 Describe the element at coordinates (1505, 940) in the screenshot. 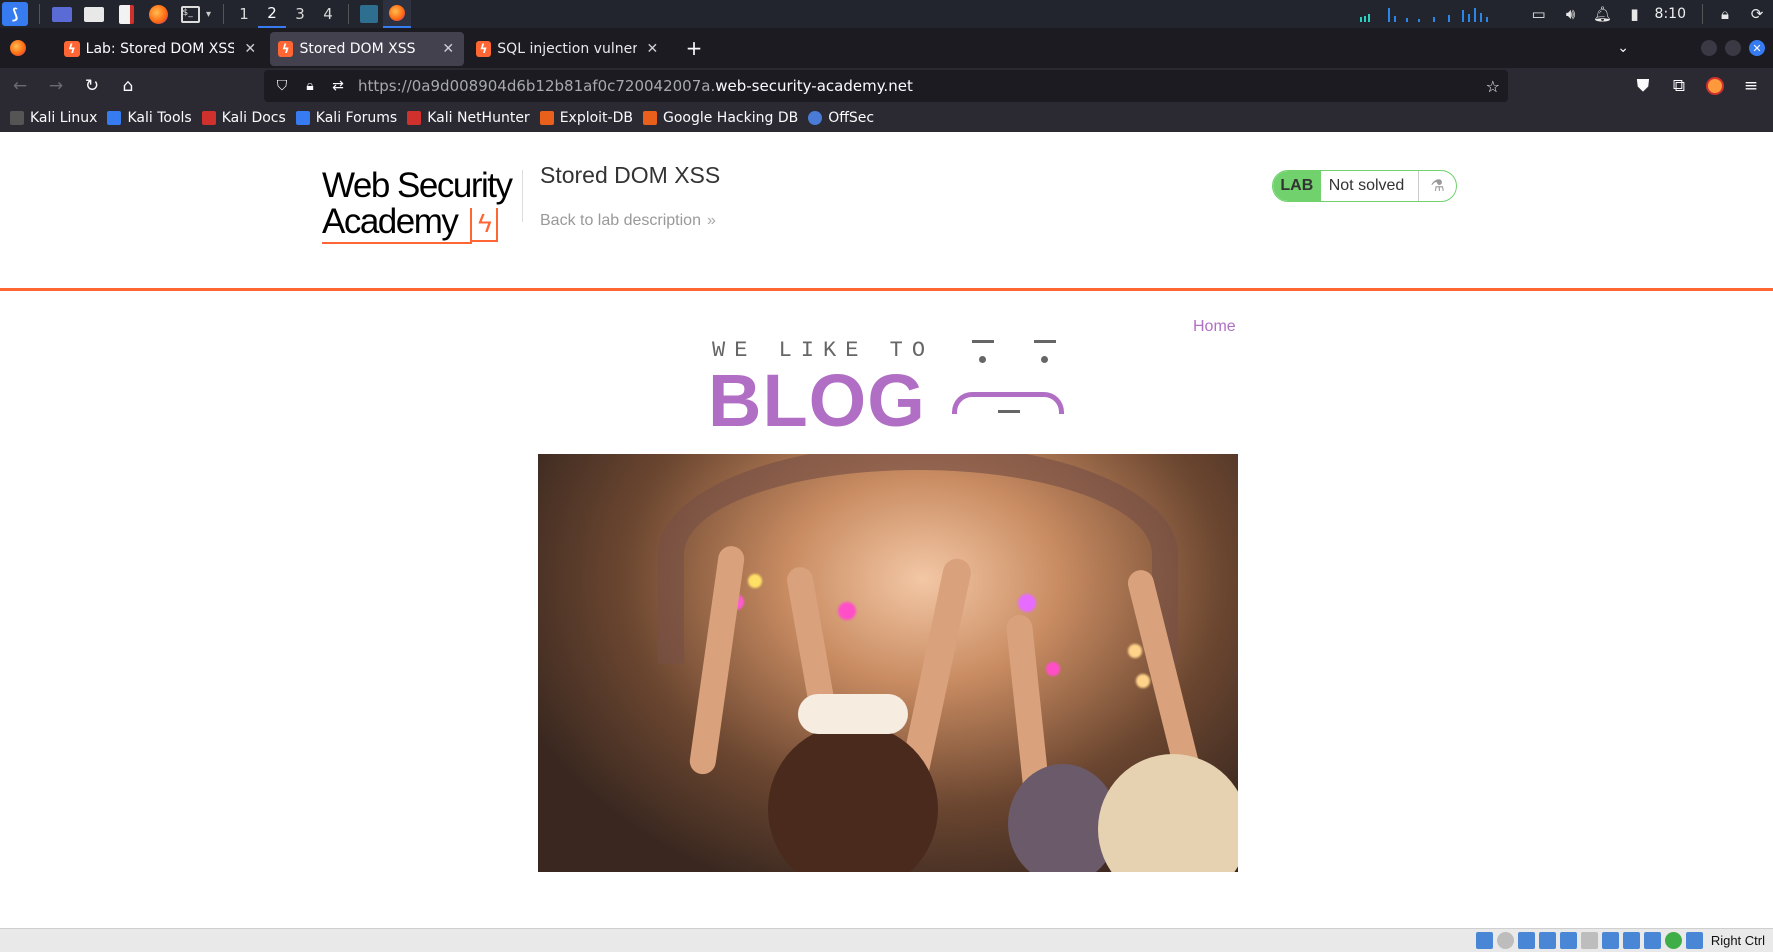

I see `optical-drive-icon` at that location.